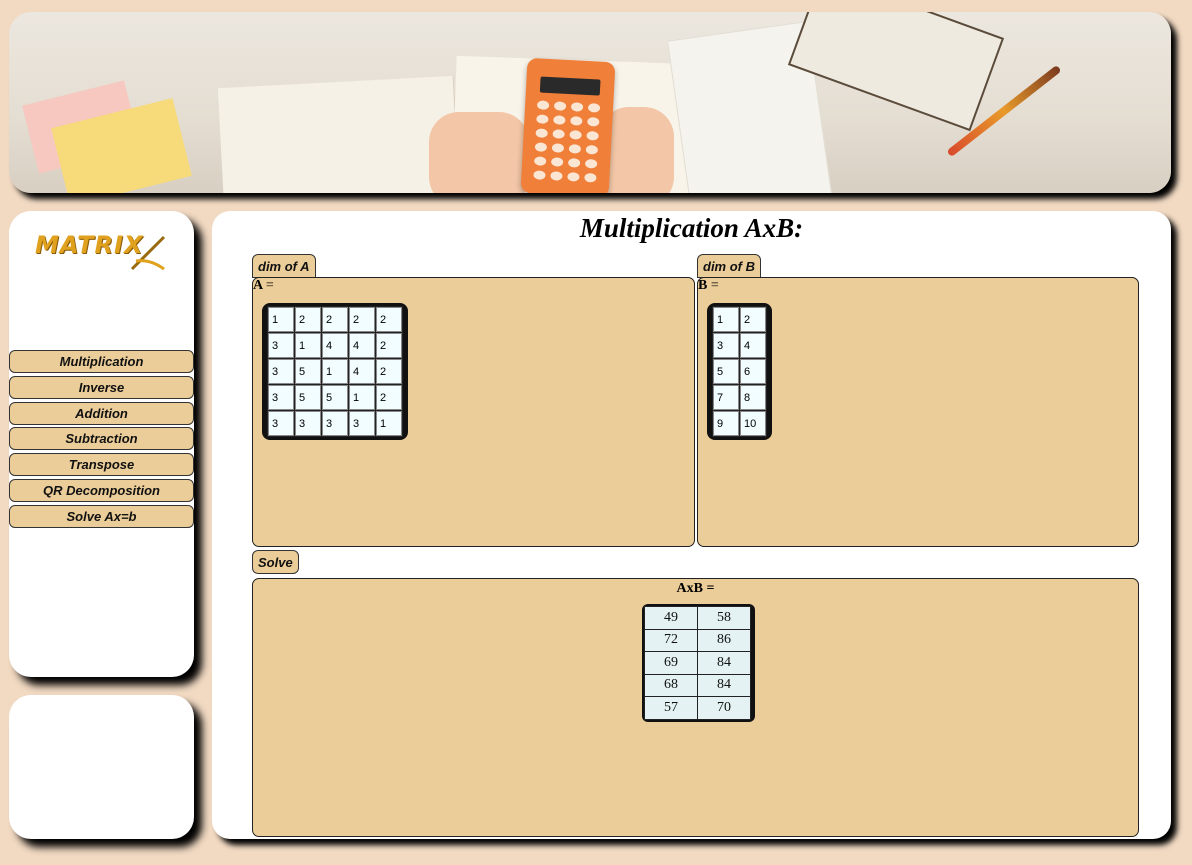  I want to click on dim-of-a-label: dim of A, so click(284, 266).